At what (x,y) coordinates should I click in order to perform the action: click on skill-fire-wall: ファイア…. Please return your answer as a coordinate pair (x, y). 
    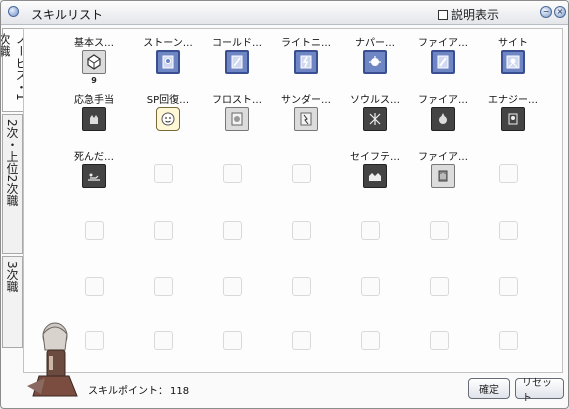
    Looking at the image, I should click on (443, 176).